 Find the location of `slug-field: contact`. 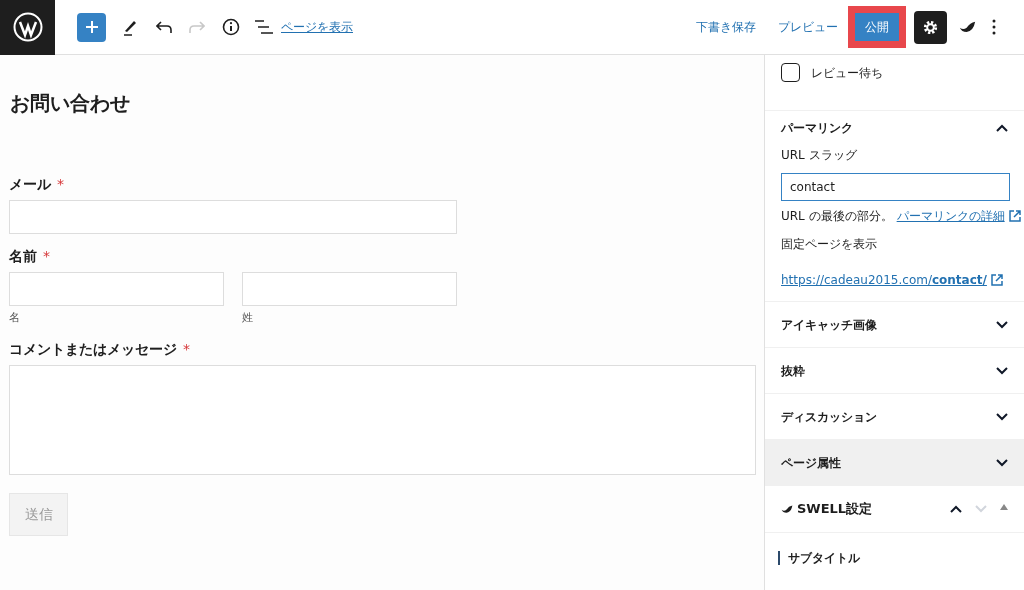

slug-field: contact is located at coordinates (895, 187).